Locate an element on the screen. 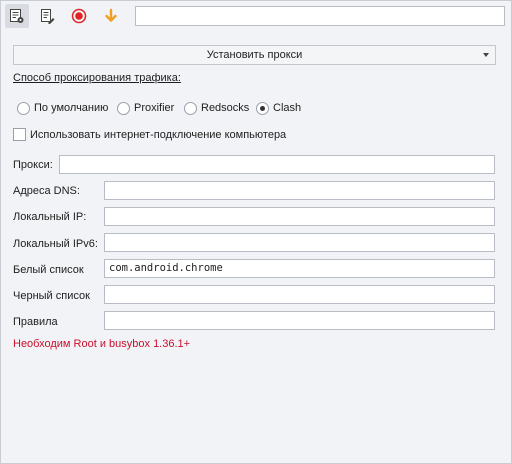 This screenshot has height=464, width=512. record-button is located at coordinates (79, 16).